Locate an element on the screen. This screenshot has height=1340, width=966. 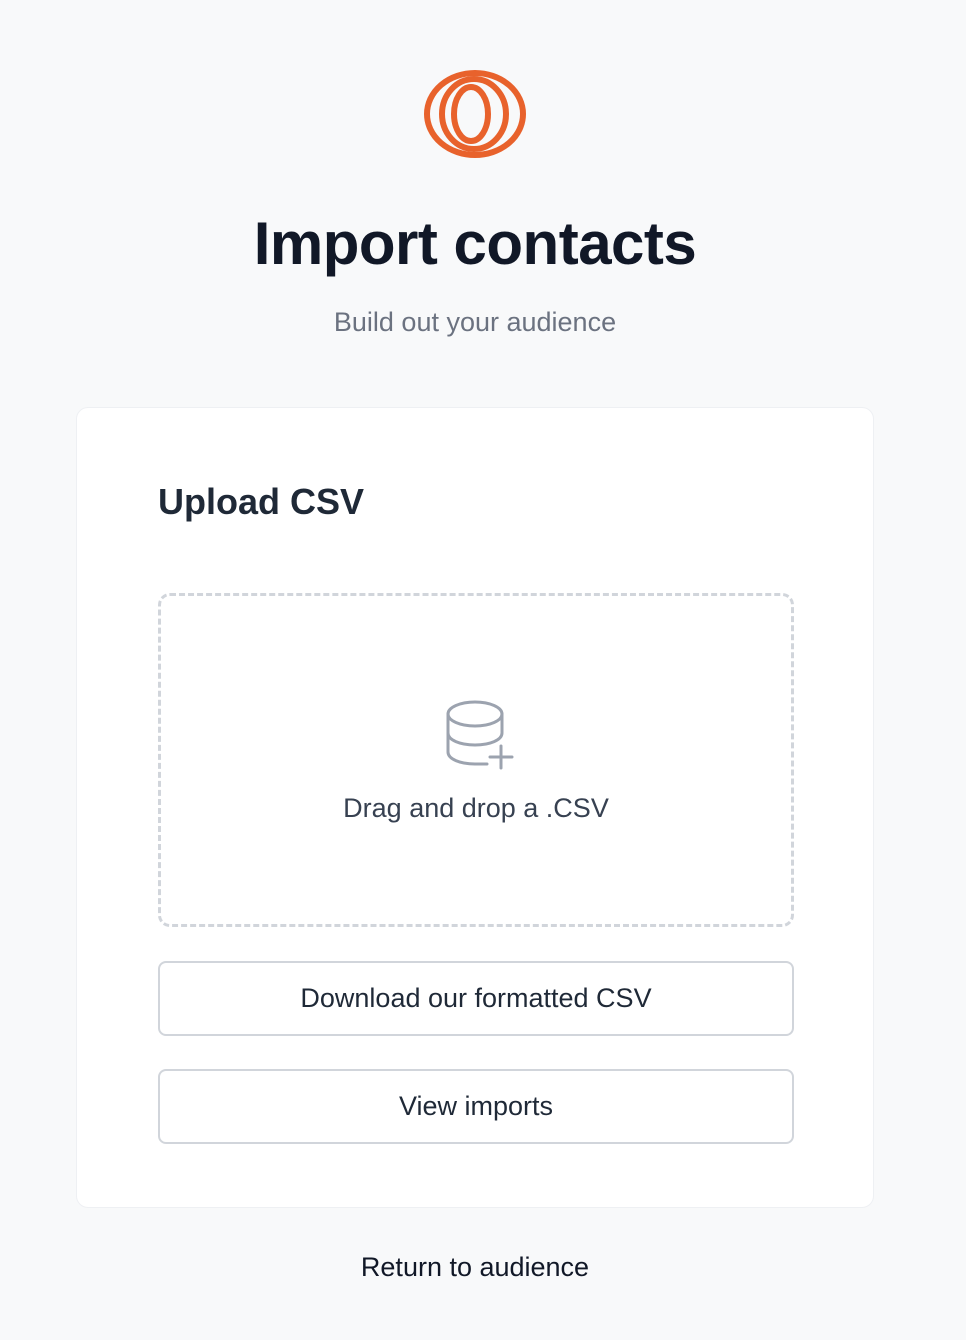
upload-csv-heading: Upload CSV is located at coordinates (261, 501).